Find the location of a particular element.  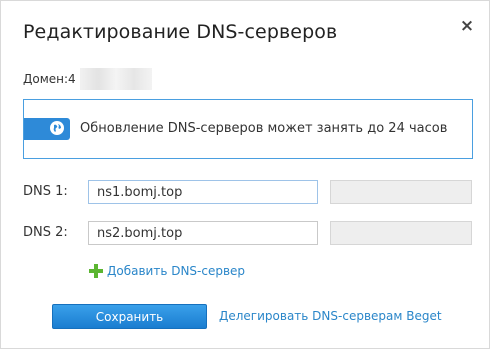

dns2-label: DNS 2: is located at coordinates (45, 232).